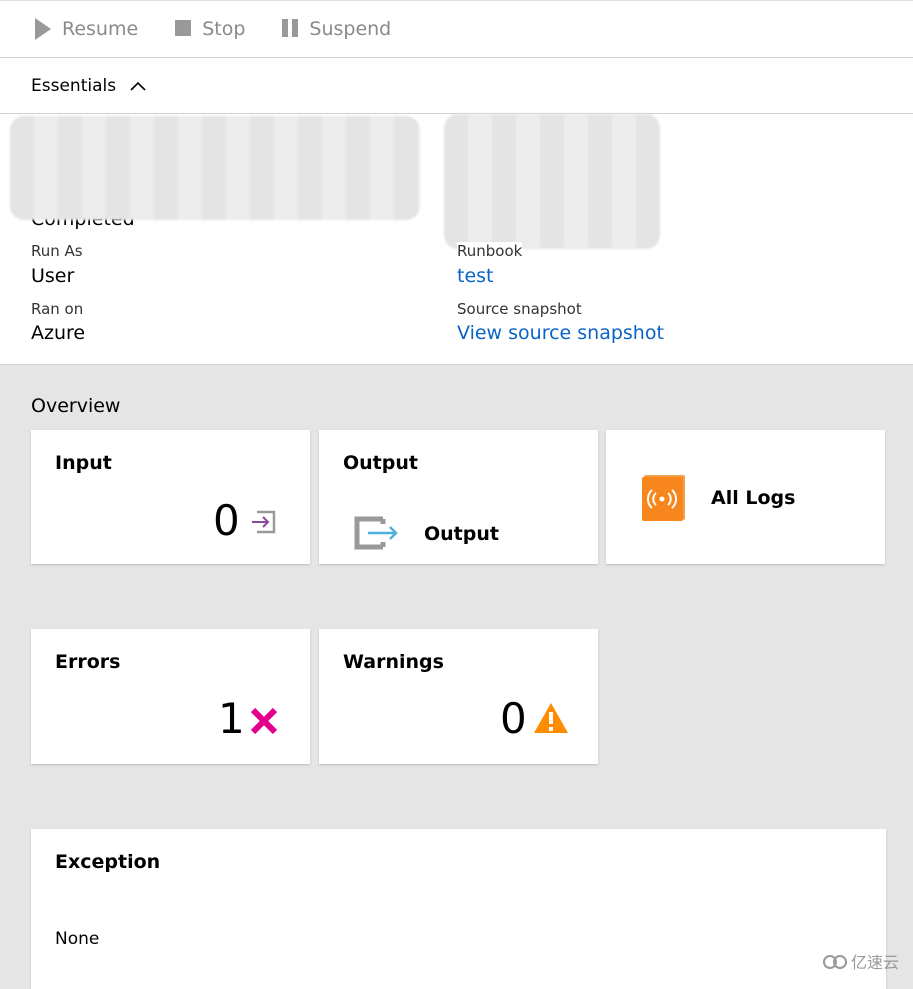 This screenshot has width=913, height=989. Describe the element at coordinates (475, 276) in the screenshot. I see `runbook-link: test` at that location.